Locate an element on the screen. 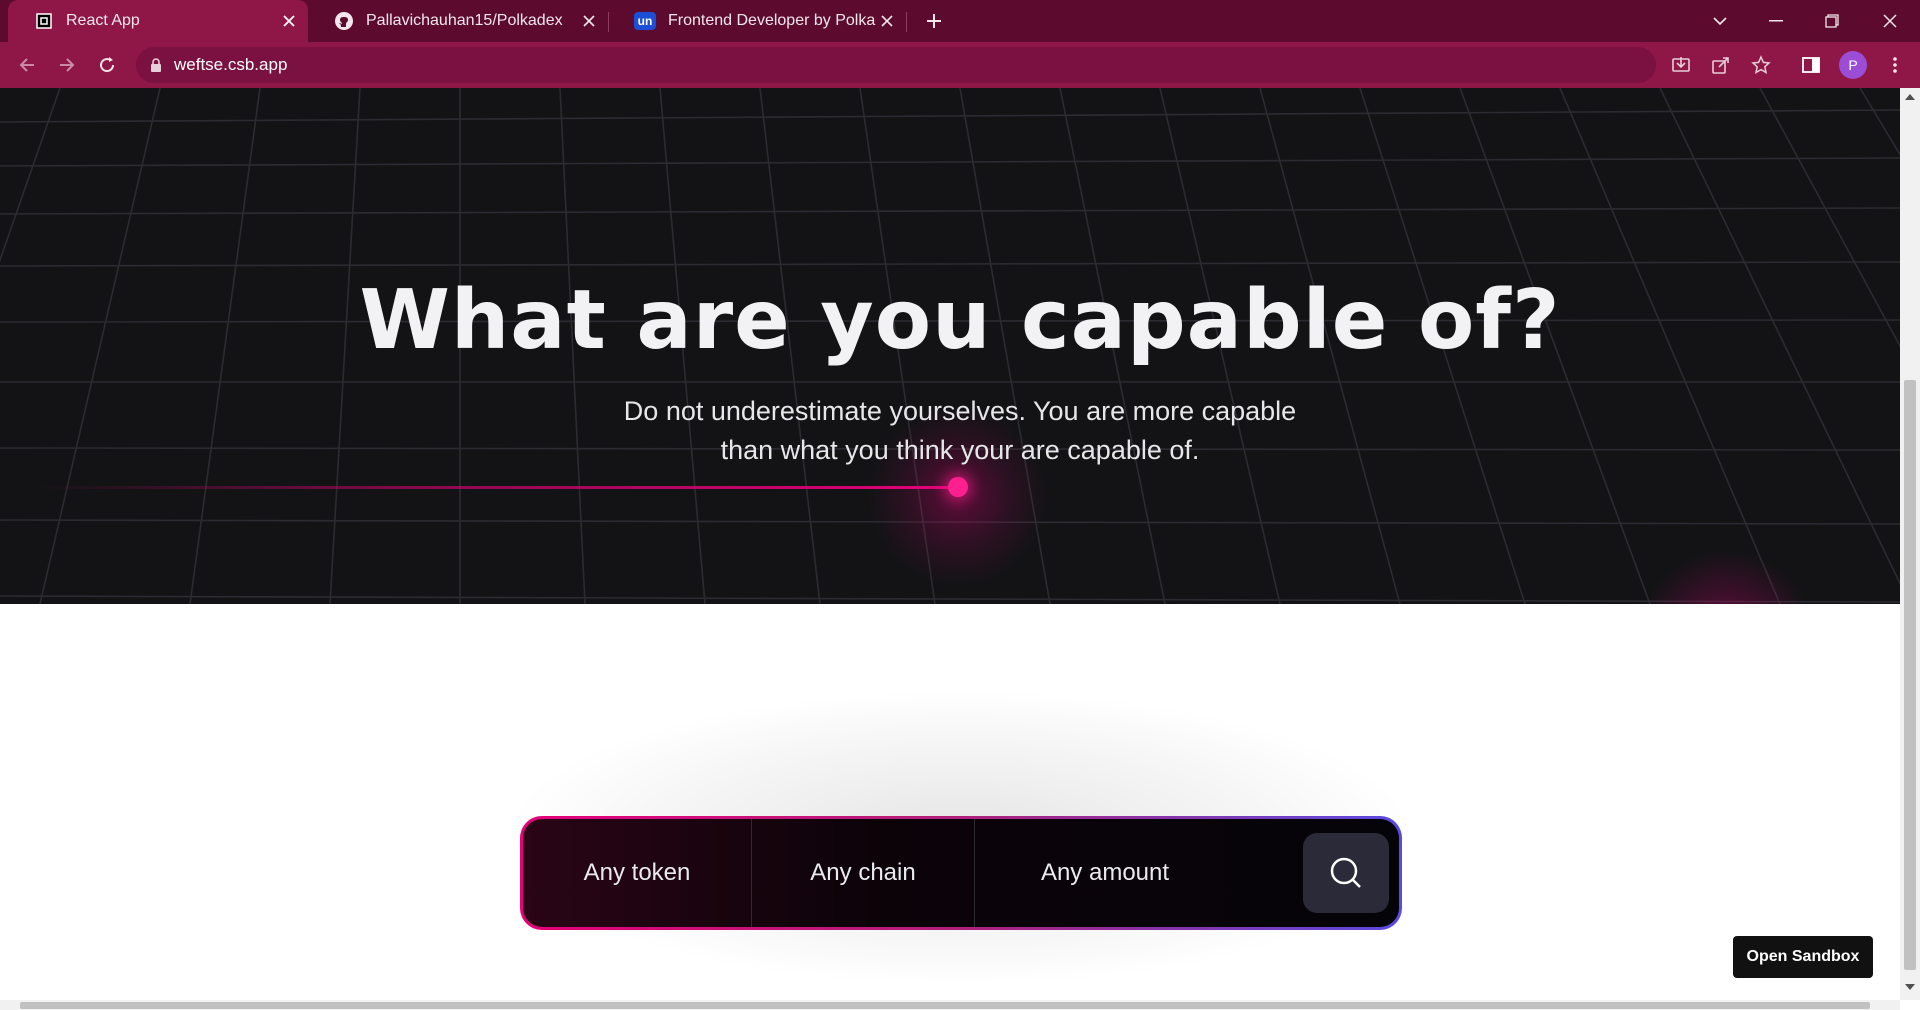 This screenshot has height=1010, width=1920. lock-icon is located at coordinates (156, 65).